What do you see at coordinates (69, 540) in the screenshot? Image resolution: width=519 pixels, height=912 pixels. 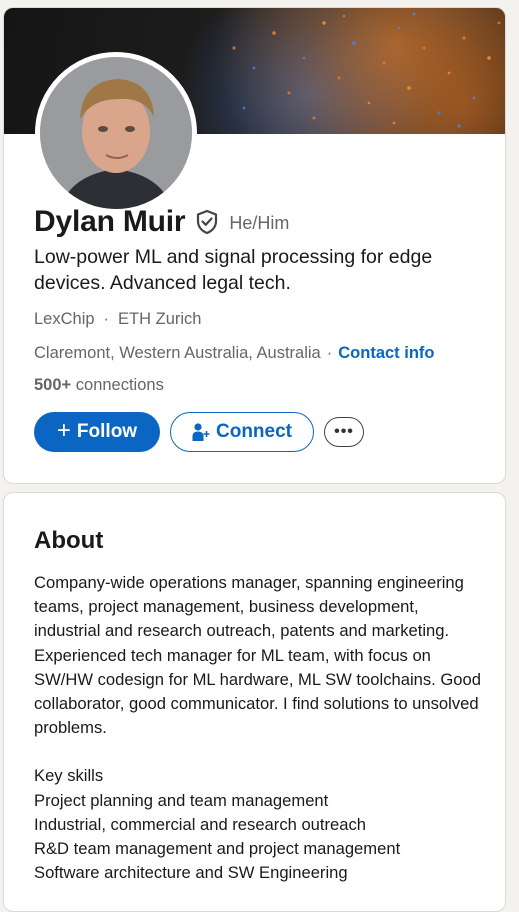 I see `about-heading: About` at bounding box center [69, 540].